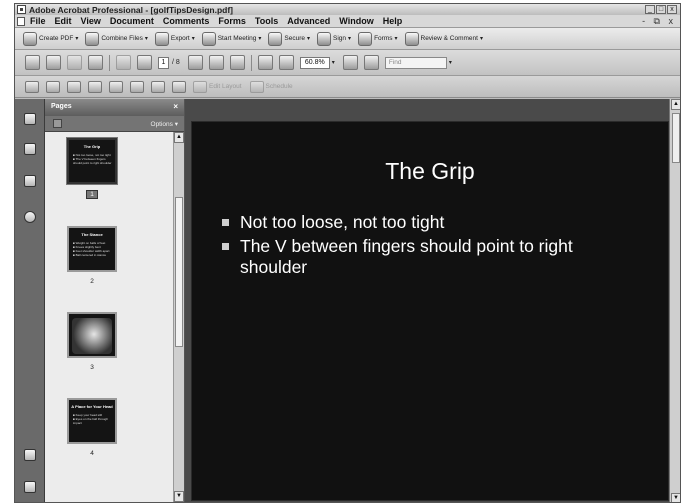 This screenshot has width=683, height=503. Describe the element at coordinates (92, 194) in the screenshot. I see `page-number-label: 1` at that location.